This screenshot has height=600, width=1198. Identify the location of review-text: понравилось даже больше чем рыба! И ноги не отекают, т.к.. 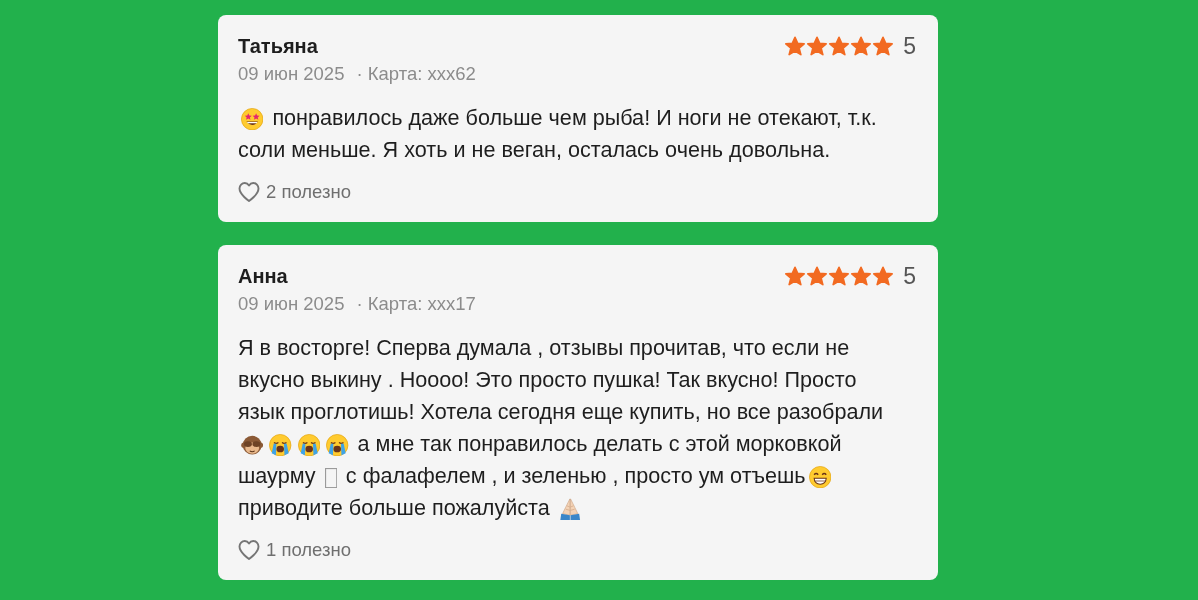
(574, 117).